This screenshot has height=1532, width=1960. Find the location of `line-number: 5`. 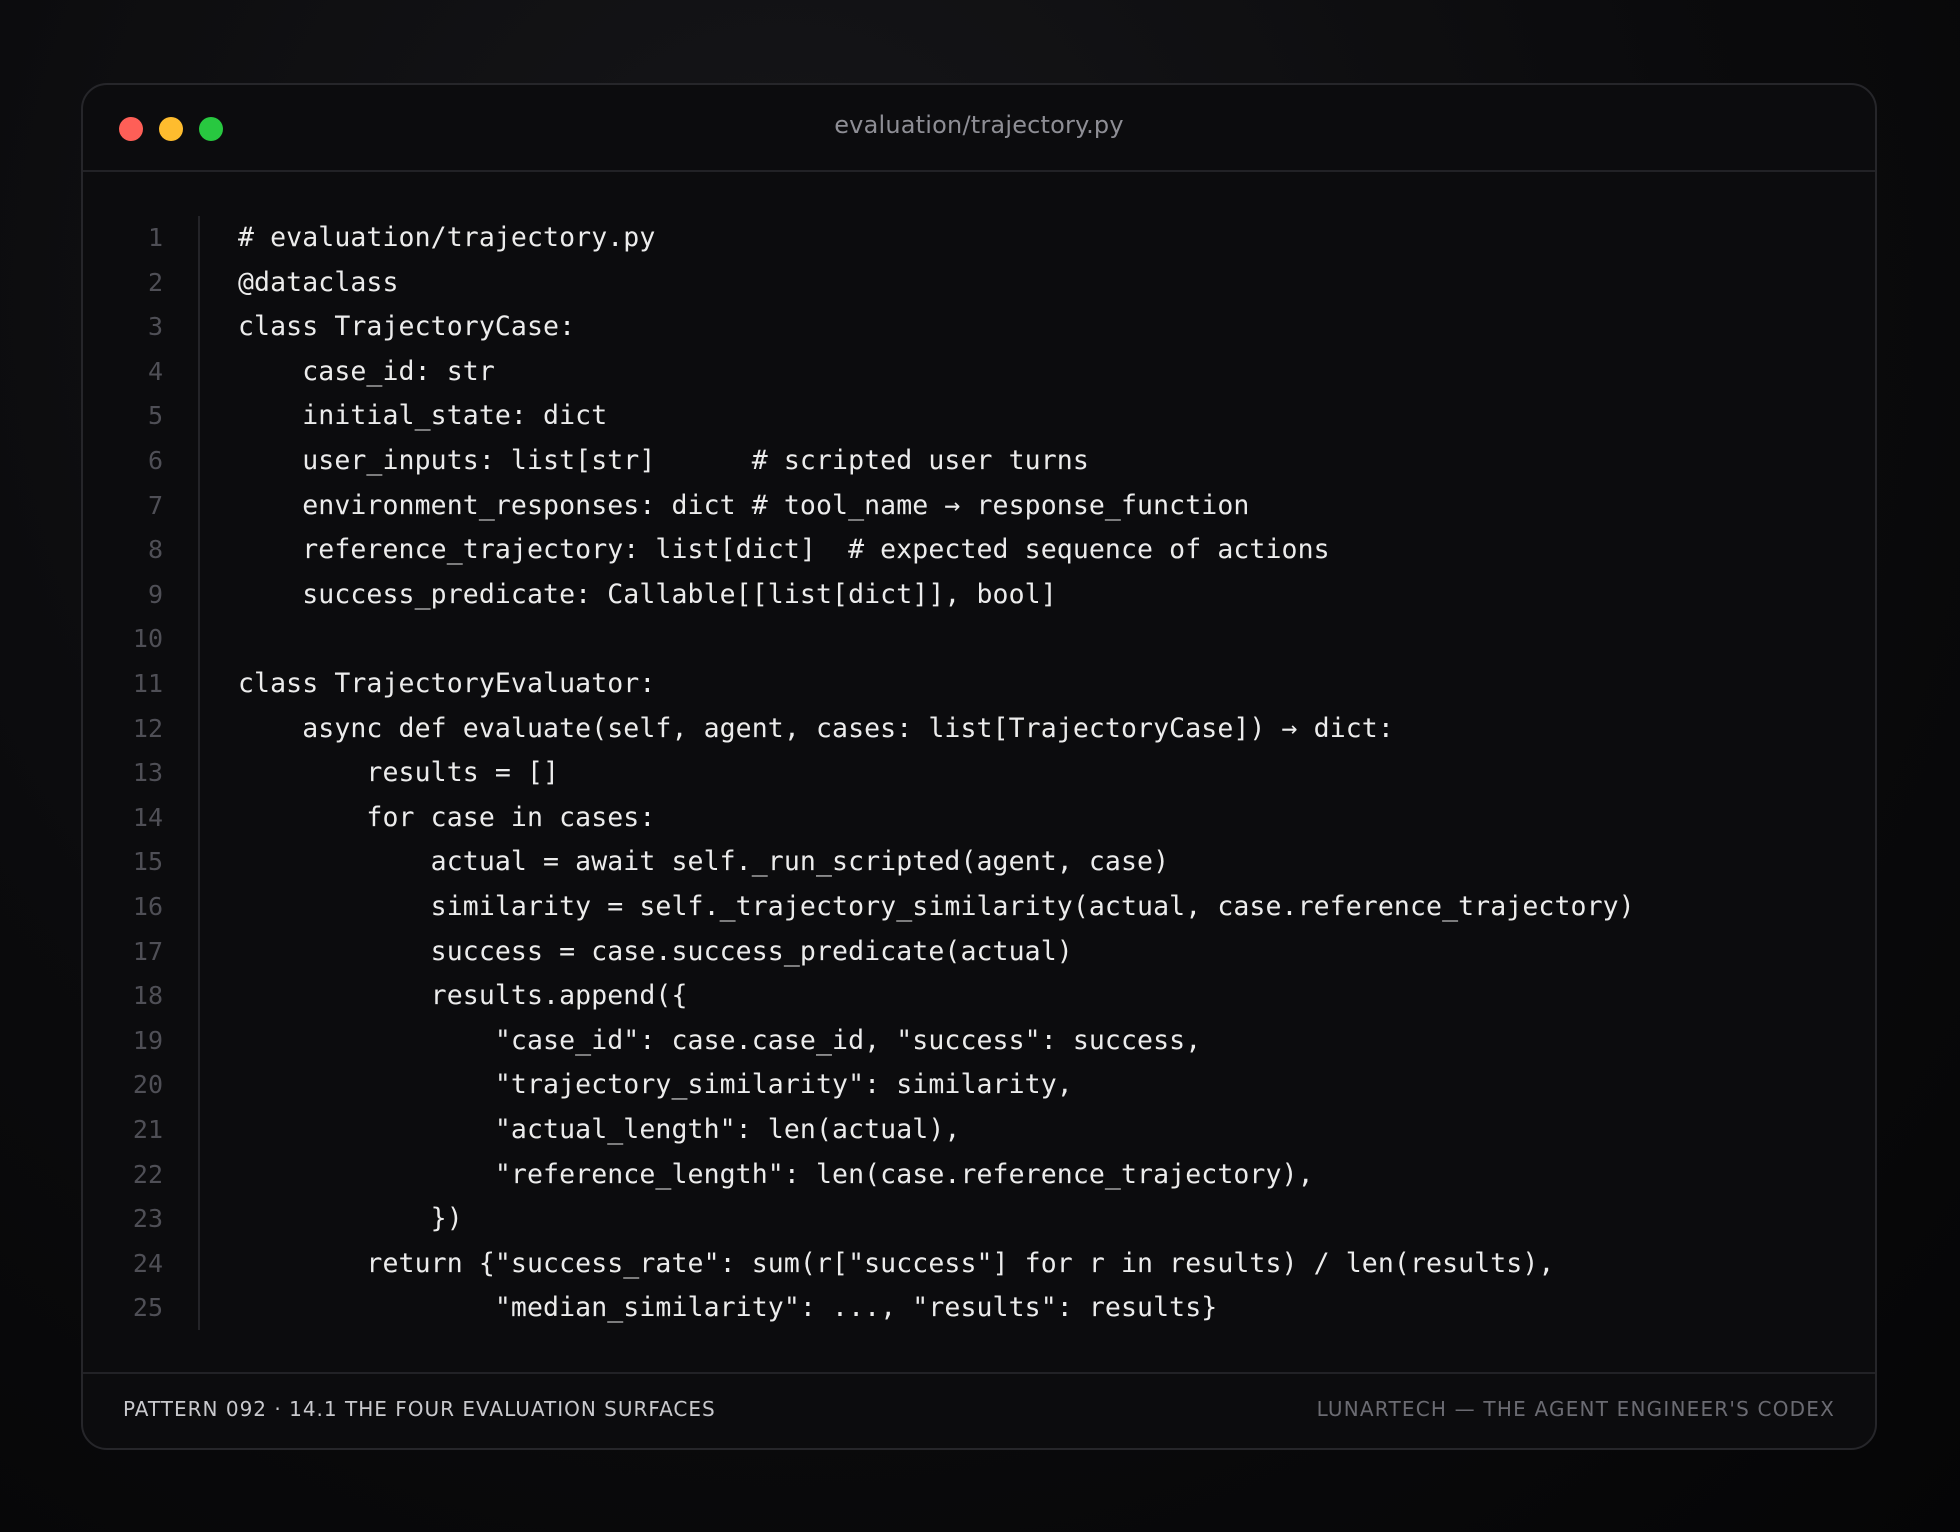

line-number: 5 is located at coordinates (155, 416).